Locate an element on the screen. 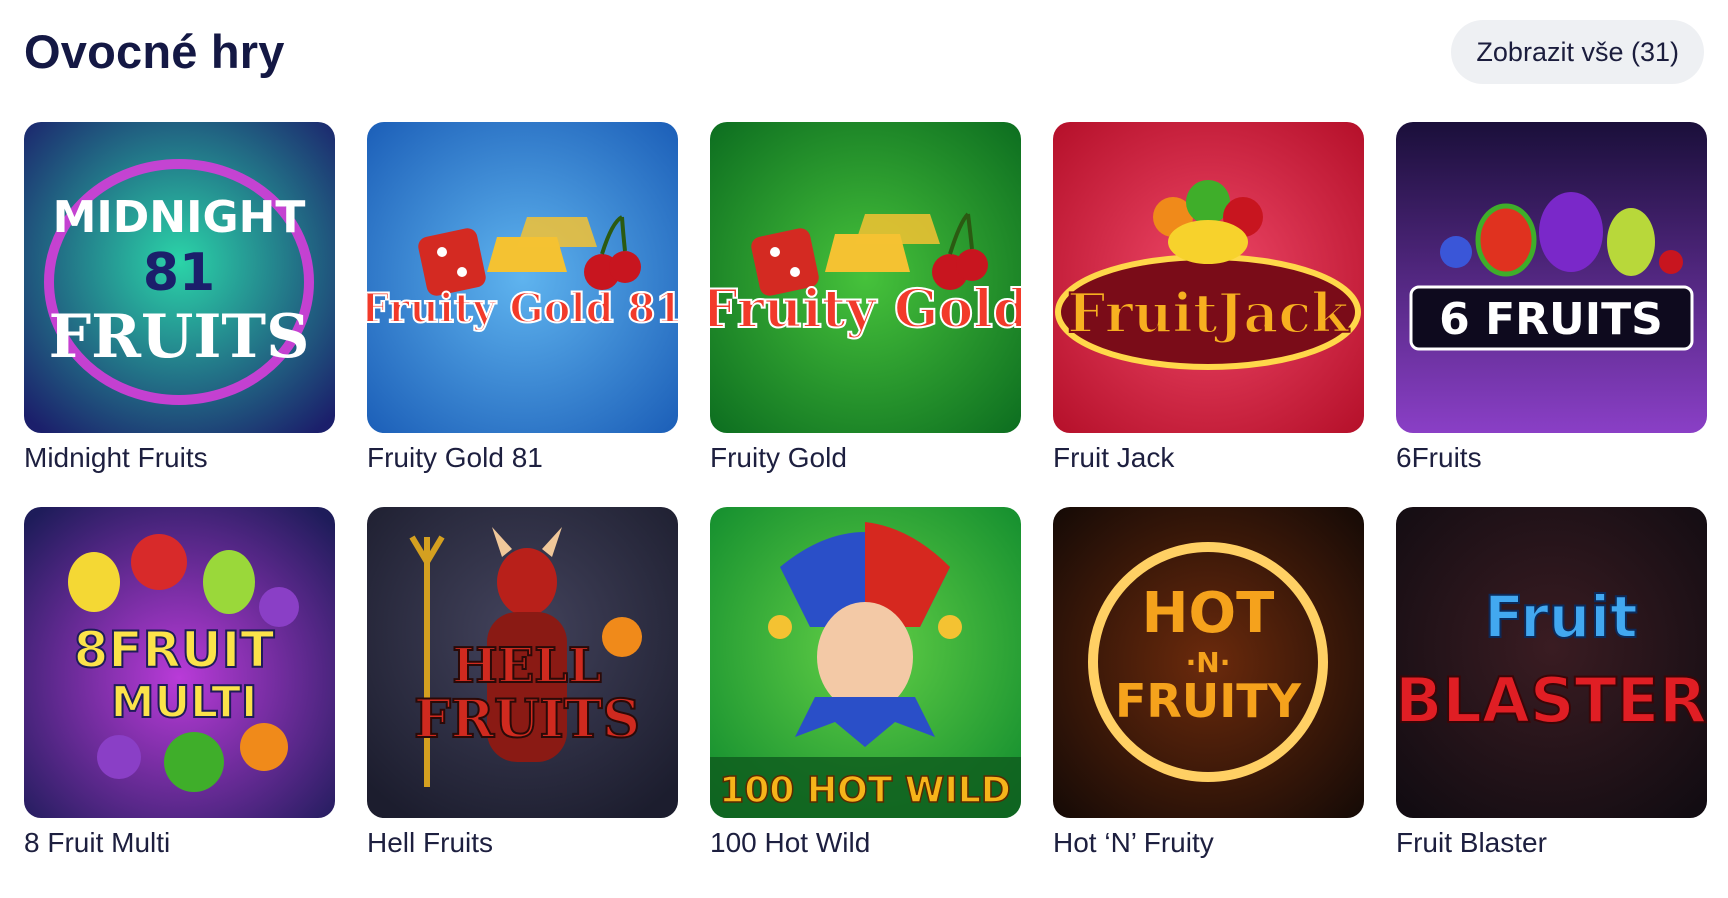 The width and height of the screenshot is (1728, 898). game-card-100-hot-wild: 100 HOT WILD 100 Hot Wild is located at coordinates (865, 683).